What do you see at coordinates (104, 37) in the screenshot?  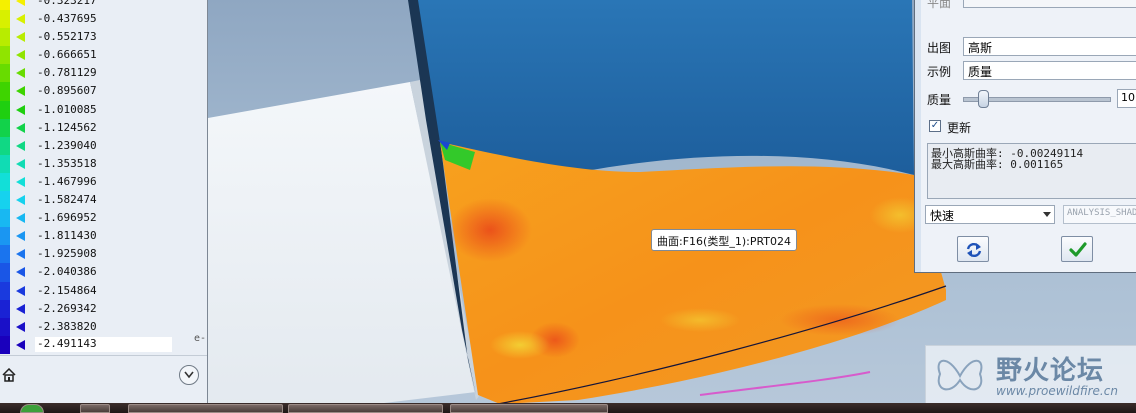 I see `legend-row: -0.552173` at bounding box center [104, 37].